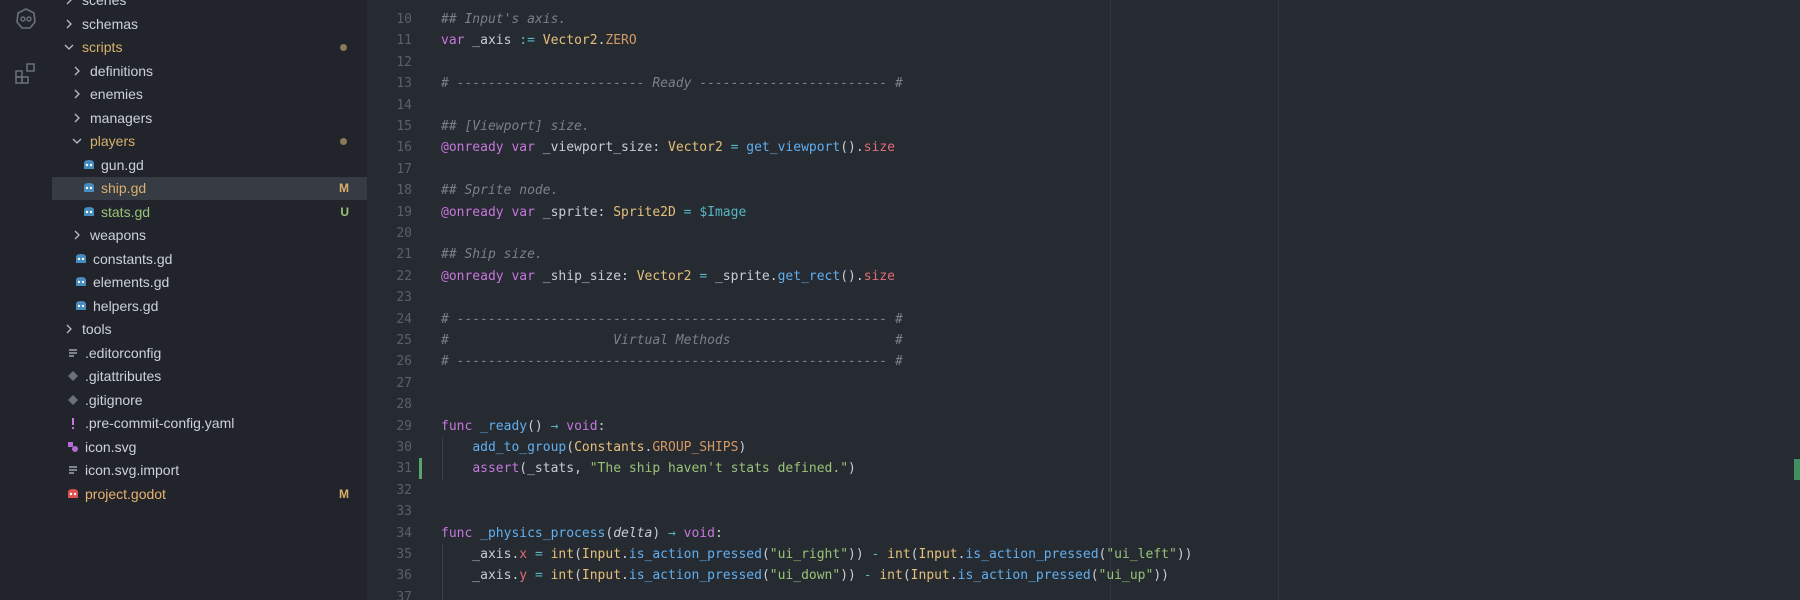 This screenshot has height=600, width=1800. I want to click on explorer-file: .gitignore, so click(209, 400).